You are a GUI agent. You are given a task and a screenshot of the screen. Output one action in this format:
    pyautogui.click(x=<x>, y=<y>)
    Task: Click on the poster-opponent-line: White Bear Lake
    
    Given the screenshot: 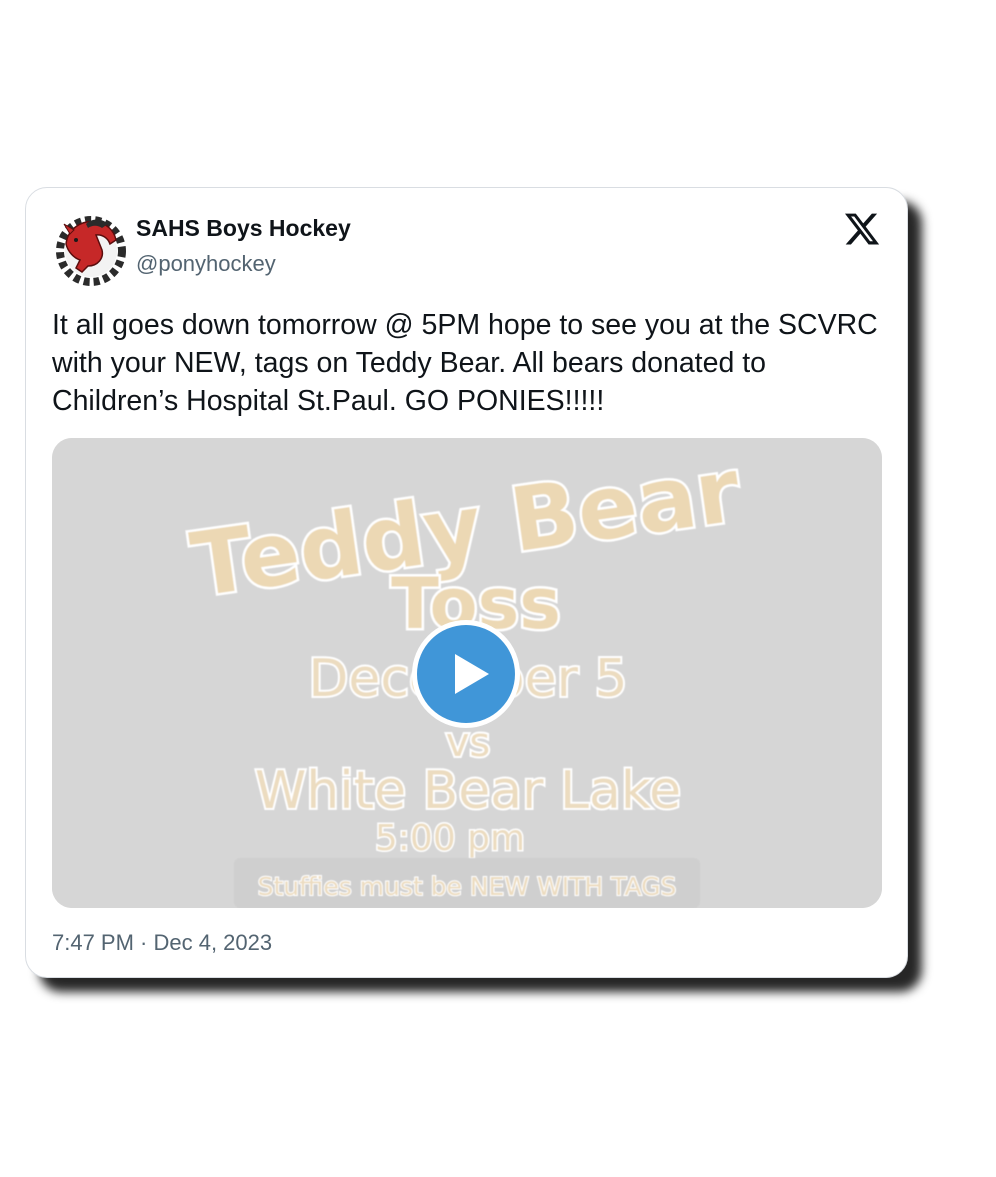 What is the action you would take?
    pyautogui.click(x=468, y=791)
    